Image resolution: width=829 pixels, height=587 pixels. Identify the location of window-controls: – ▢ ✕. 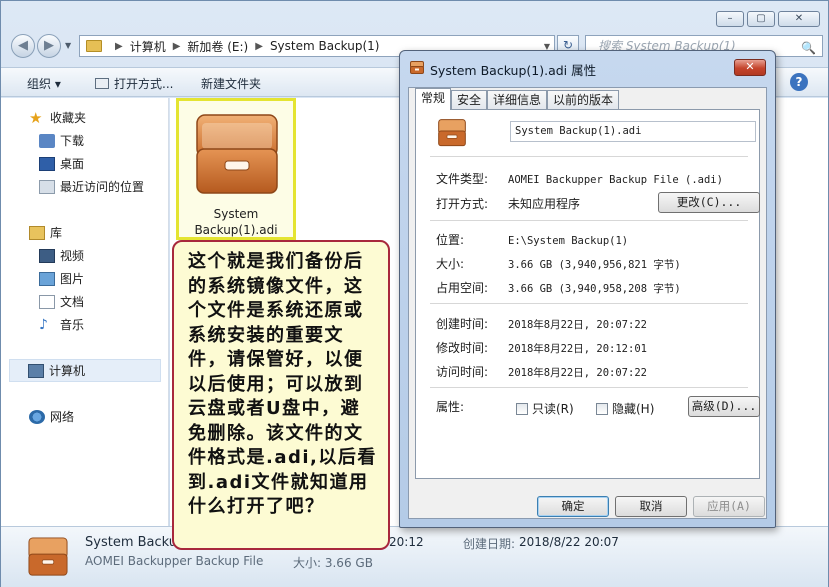
(768, 19).